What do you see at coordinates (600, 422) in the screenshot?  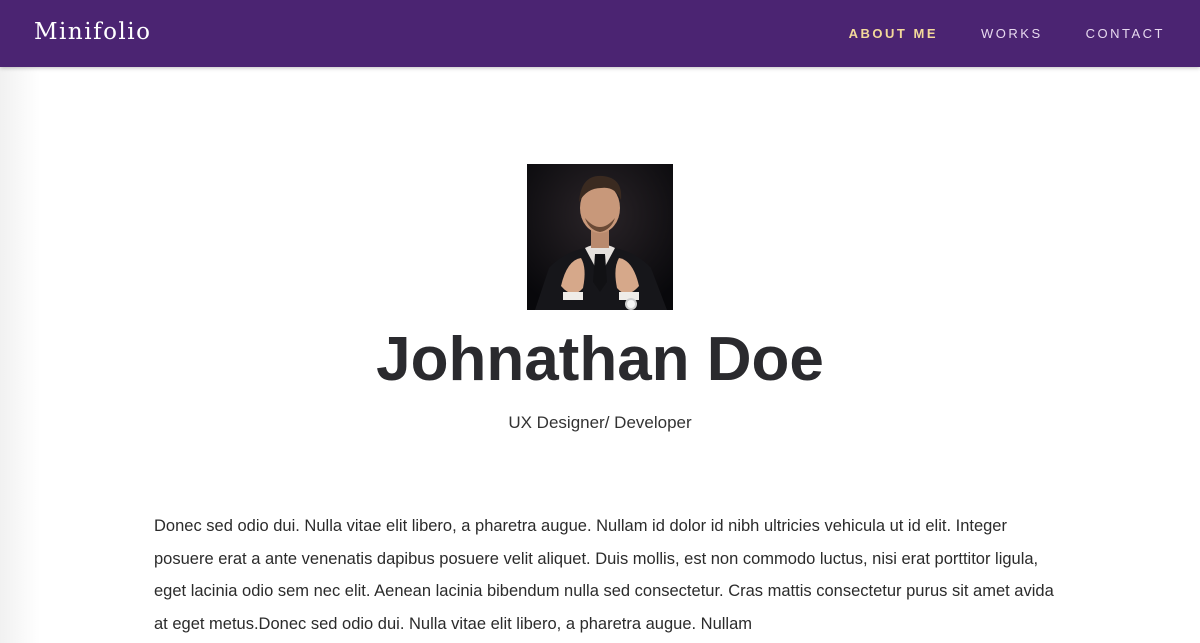 I see `profile-role: UX Designer/ Developer` at bounding box center [600, 422].